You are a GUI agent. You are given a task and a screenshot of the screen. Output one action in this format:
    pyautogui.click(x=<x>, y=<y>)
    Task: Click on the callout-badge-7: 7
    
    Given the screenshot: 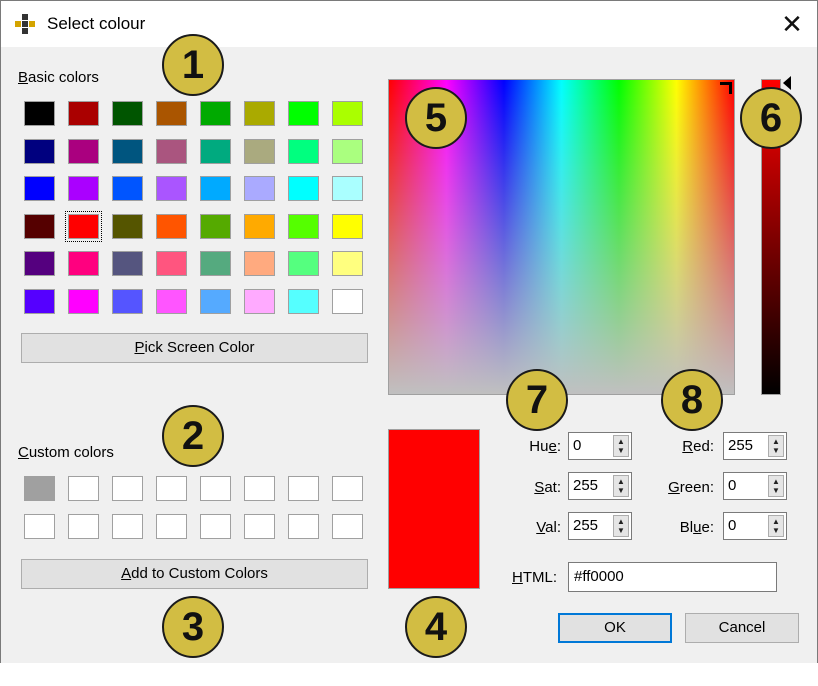 What is the action you would take?
    pyautogui.click(x=537, y=400)
    